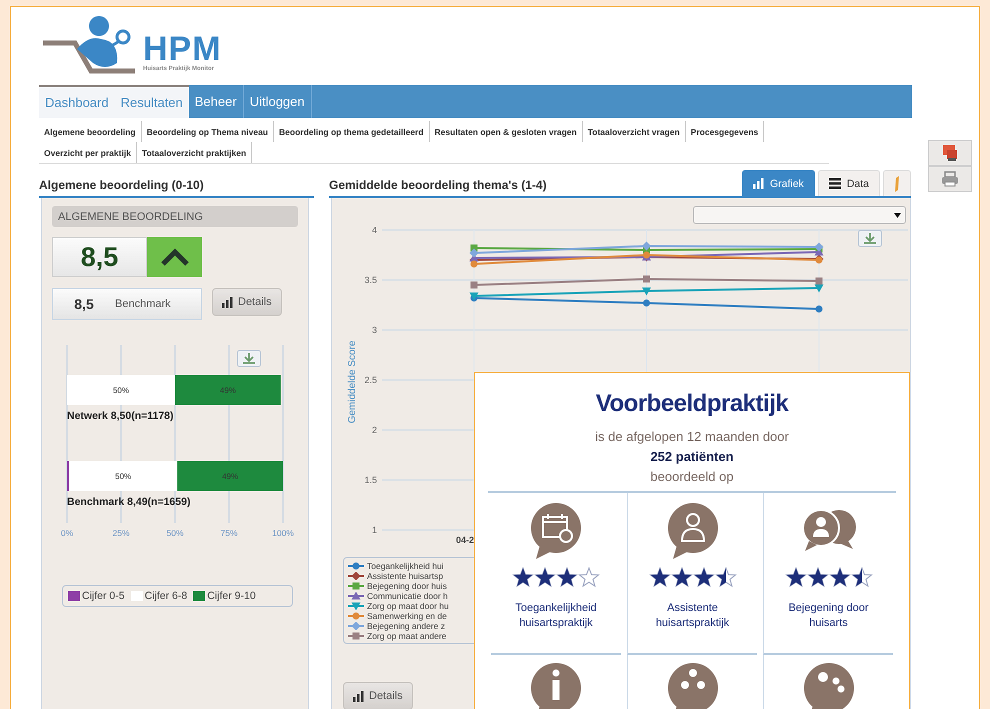 The height and width of the screenshot is (709, 990). Describe the element at coordinates (370, 480) in the screenshot. I see `axis-tick-label: 1.5` at that location.